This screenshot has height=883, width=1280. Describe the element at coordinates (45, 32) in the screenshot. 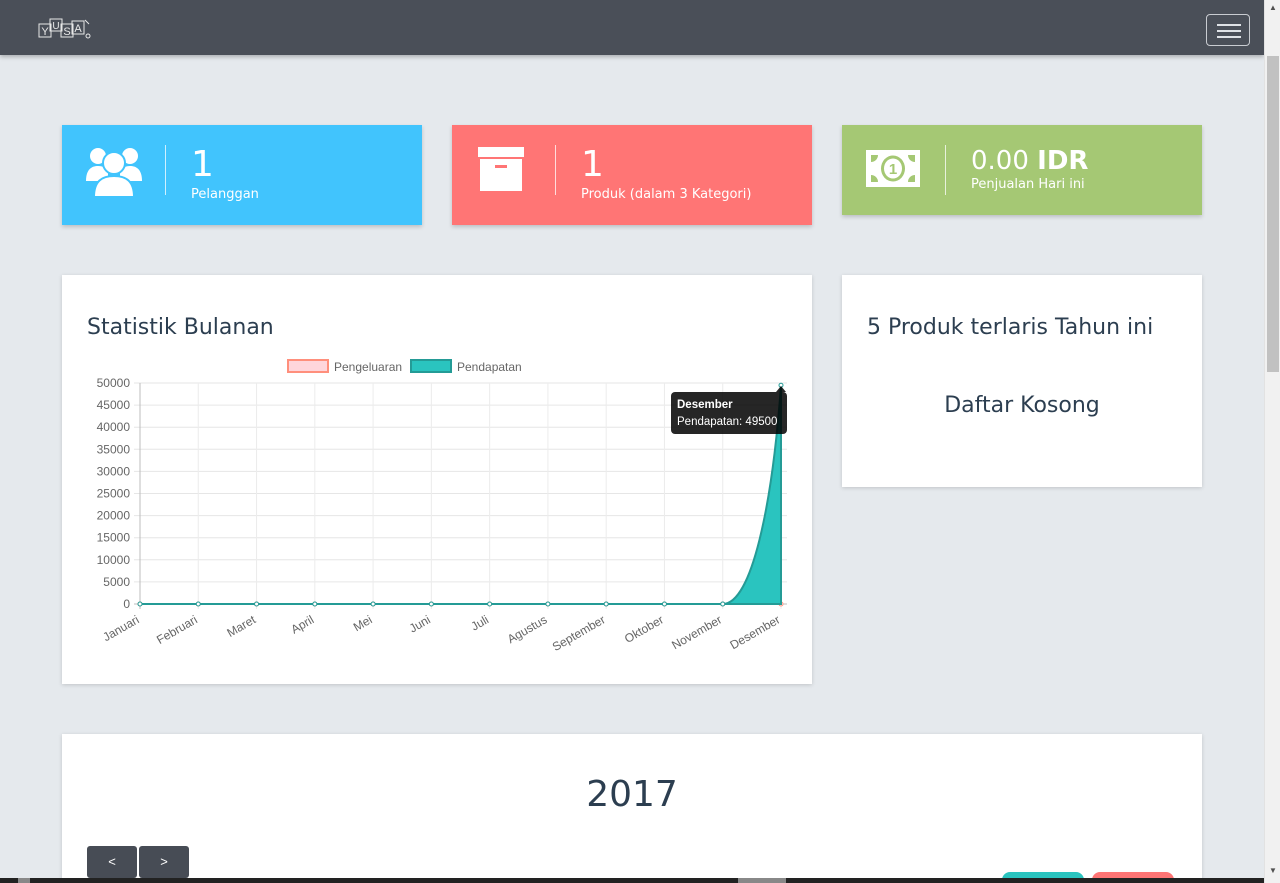

I see `svg-text: Y` at that location.